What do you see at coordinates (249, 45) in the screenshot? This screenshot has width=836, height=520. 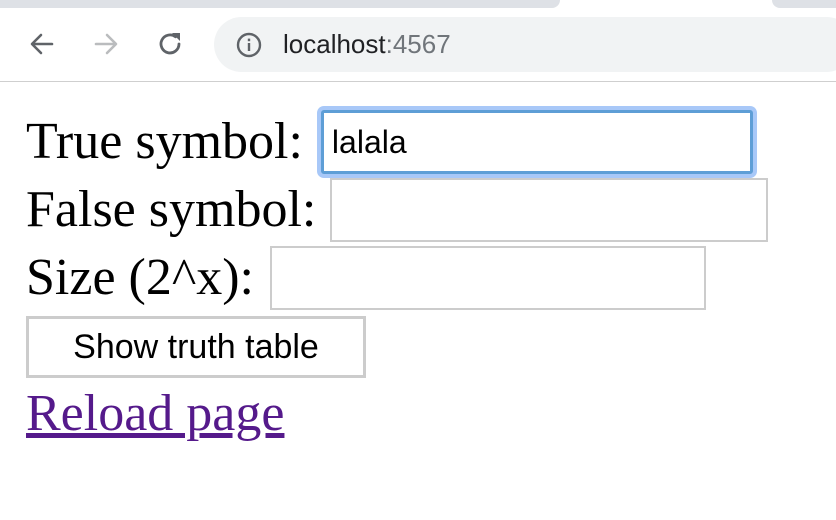 I see `info-circle-icon` at bounding box center [249, 45].